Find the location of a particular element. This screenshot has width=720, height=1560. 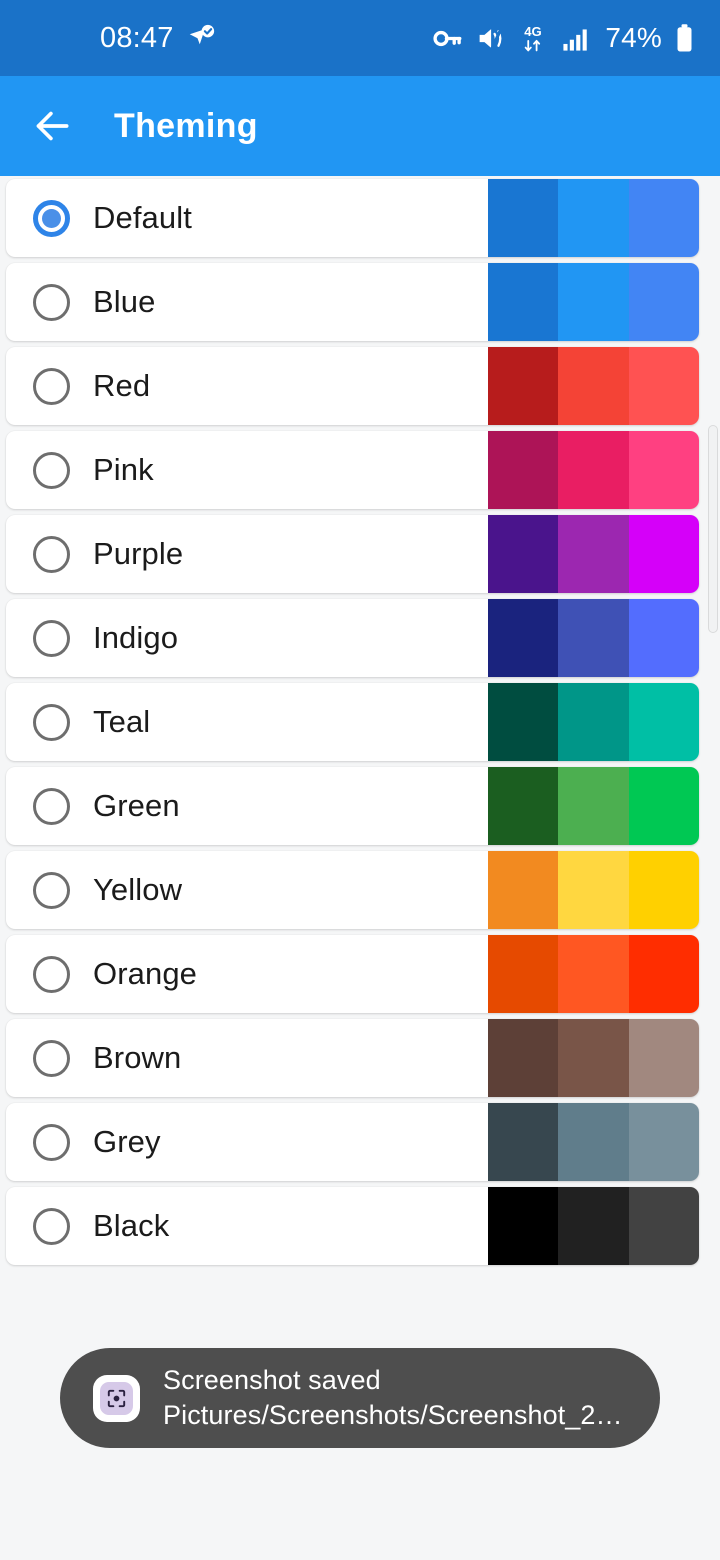

theme-option-red: Red is located at coordinates (352, 386).